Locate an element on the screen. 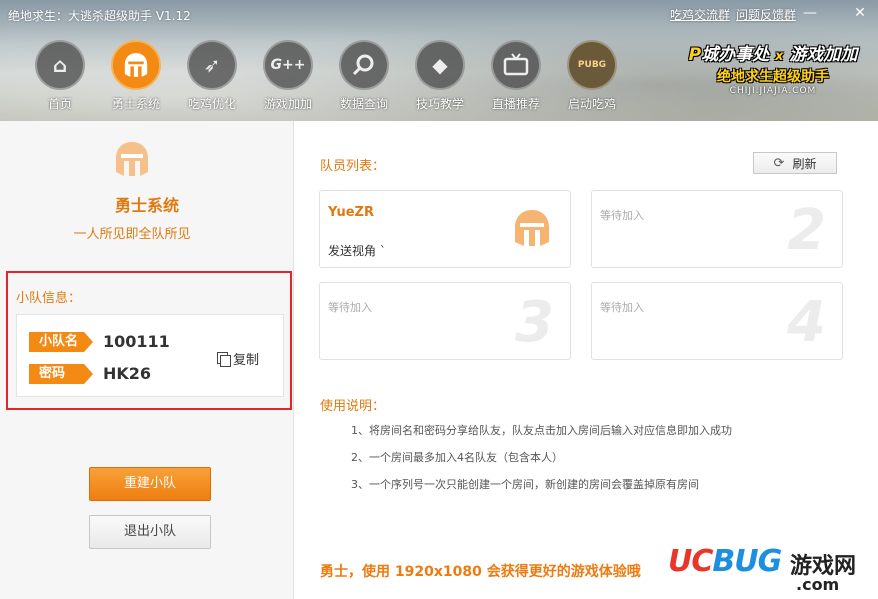 The image size is (878, 599). nav-label: 技巧教学 is located at coordinates (439, 104).